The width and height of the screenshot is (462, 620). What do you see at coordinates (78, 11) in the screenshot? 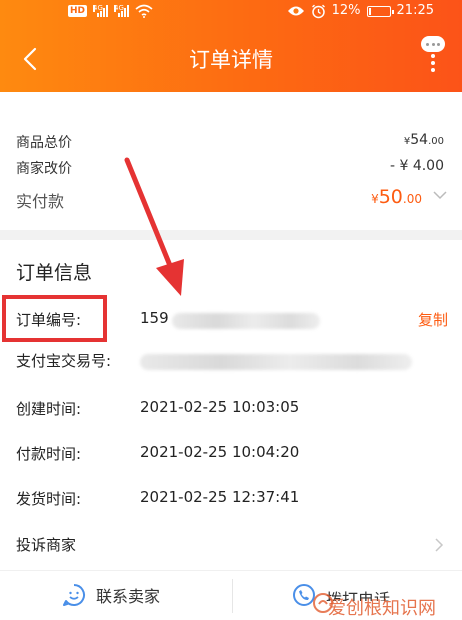
I see `hd-badge: HD` at bounding box center [78, 11].